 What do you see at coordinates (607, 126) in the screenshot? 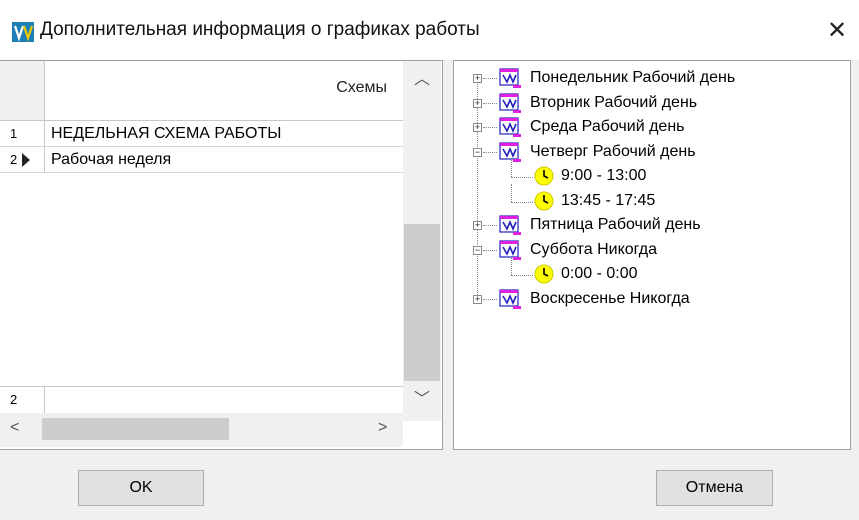
I see `tree-item-label: Среда Рабочий день` at bounding box center [607, 126].